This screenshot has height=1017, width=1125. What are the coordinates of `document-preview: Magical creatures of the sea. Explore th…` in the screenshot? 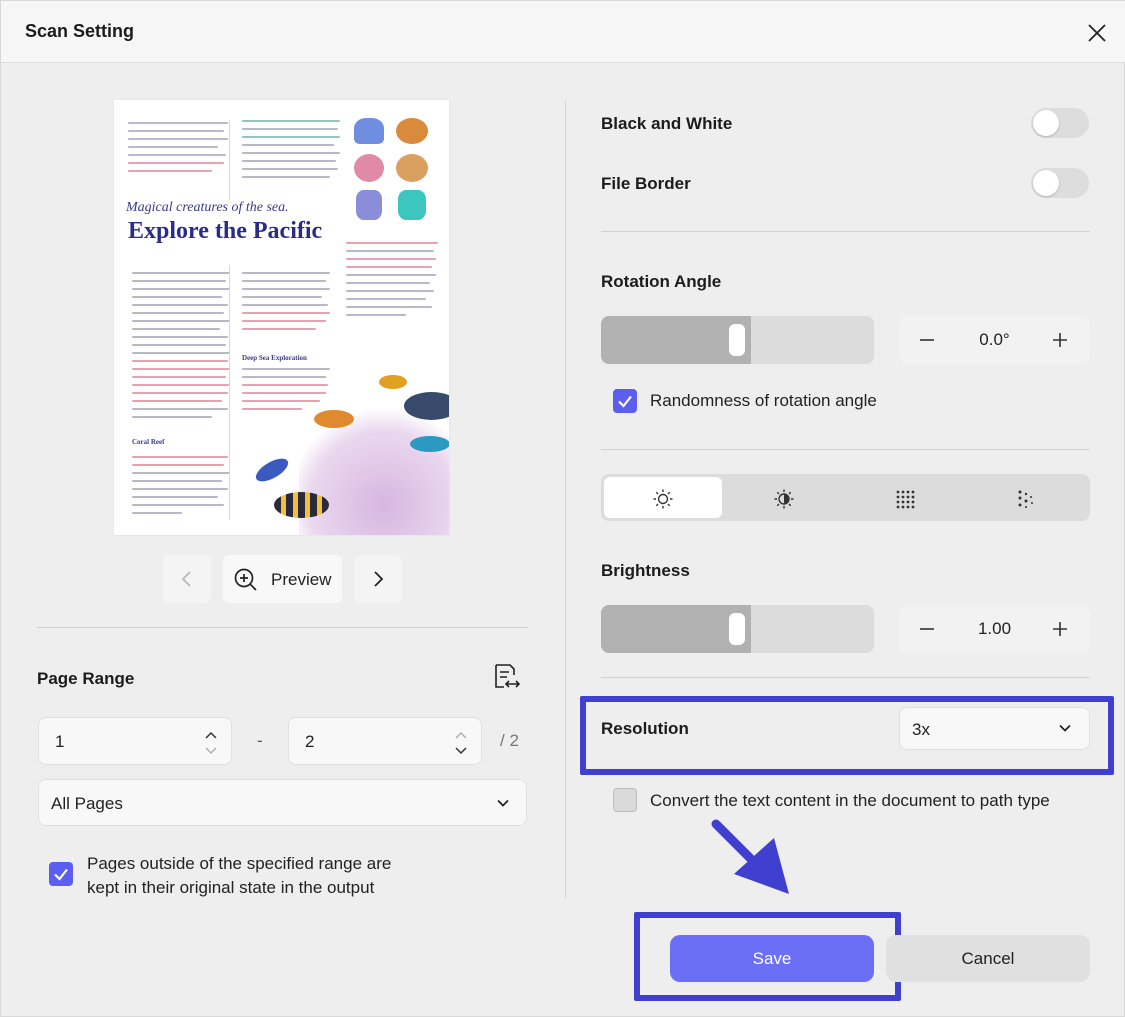 It's located at (281, 317).